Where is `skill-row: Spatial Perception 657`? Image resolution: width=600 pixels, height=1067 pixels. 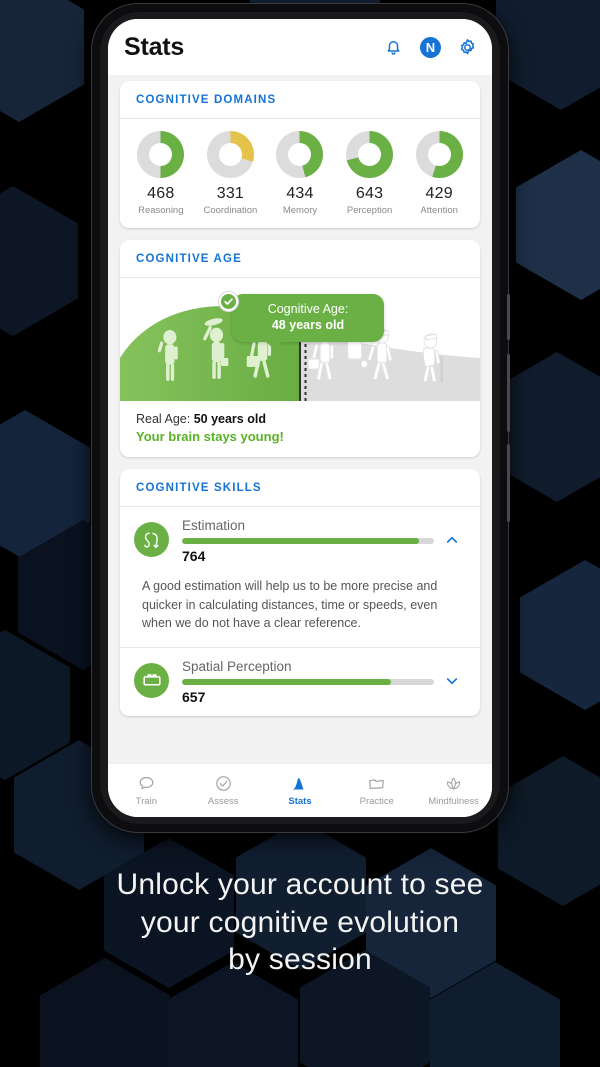
skill-row: Spatial Perception 657 is located at coordinates (300, 682).